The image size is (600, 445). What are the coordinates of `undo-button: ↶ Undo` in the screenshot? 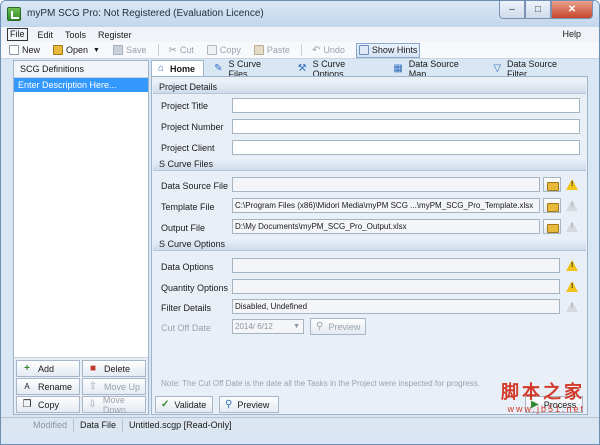 It's located at (328, 50).